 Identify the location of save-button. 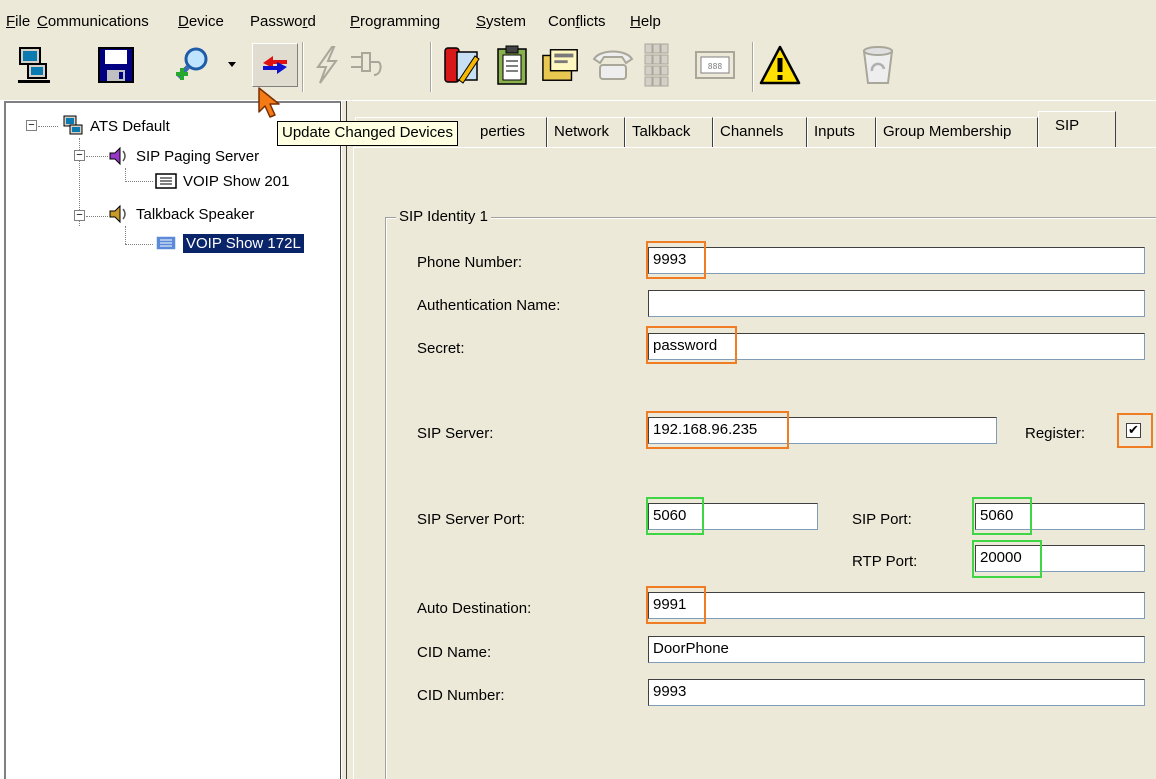
(116, 65).